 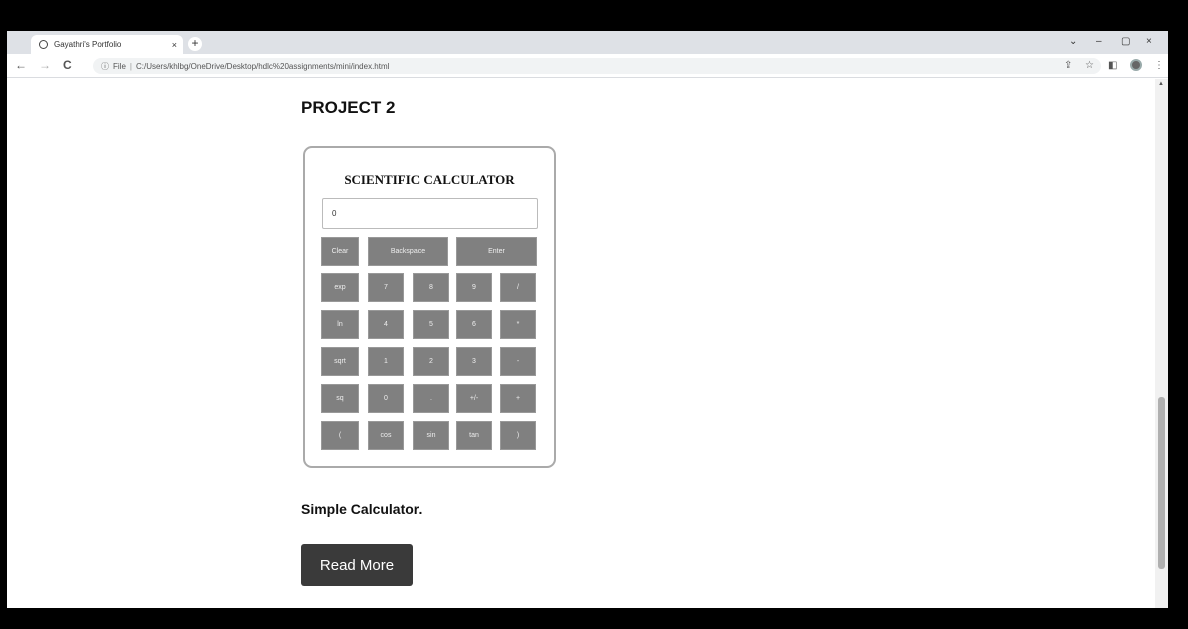 I want to click on scrollbar: ▲, so click(x=1161, y=343).